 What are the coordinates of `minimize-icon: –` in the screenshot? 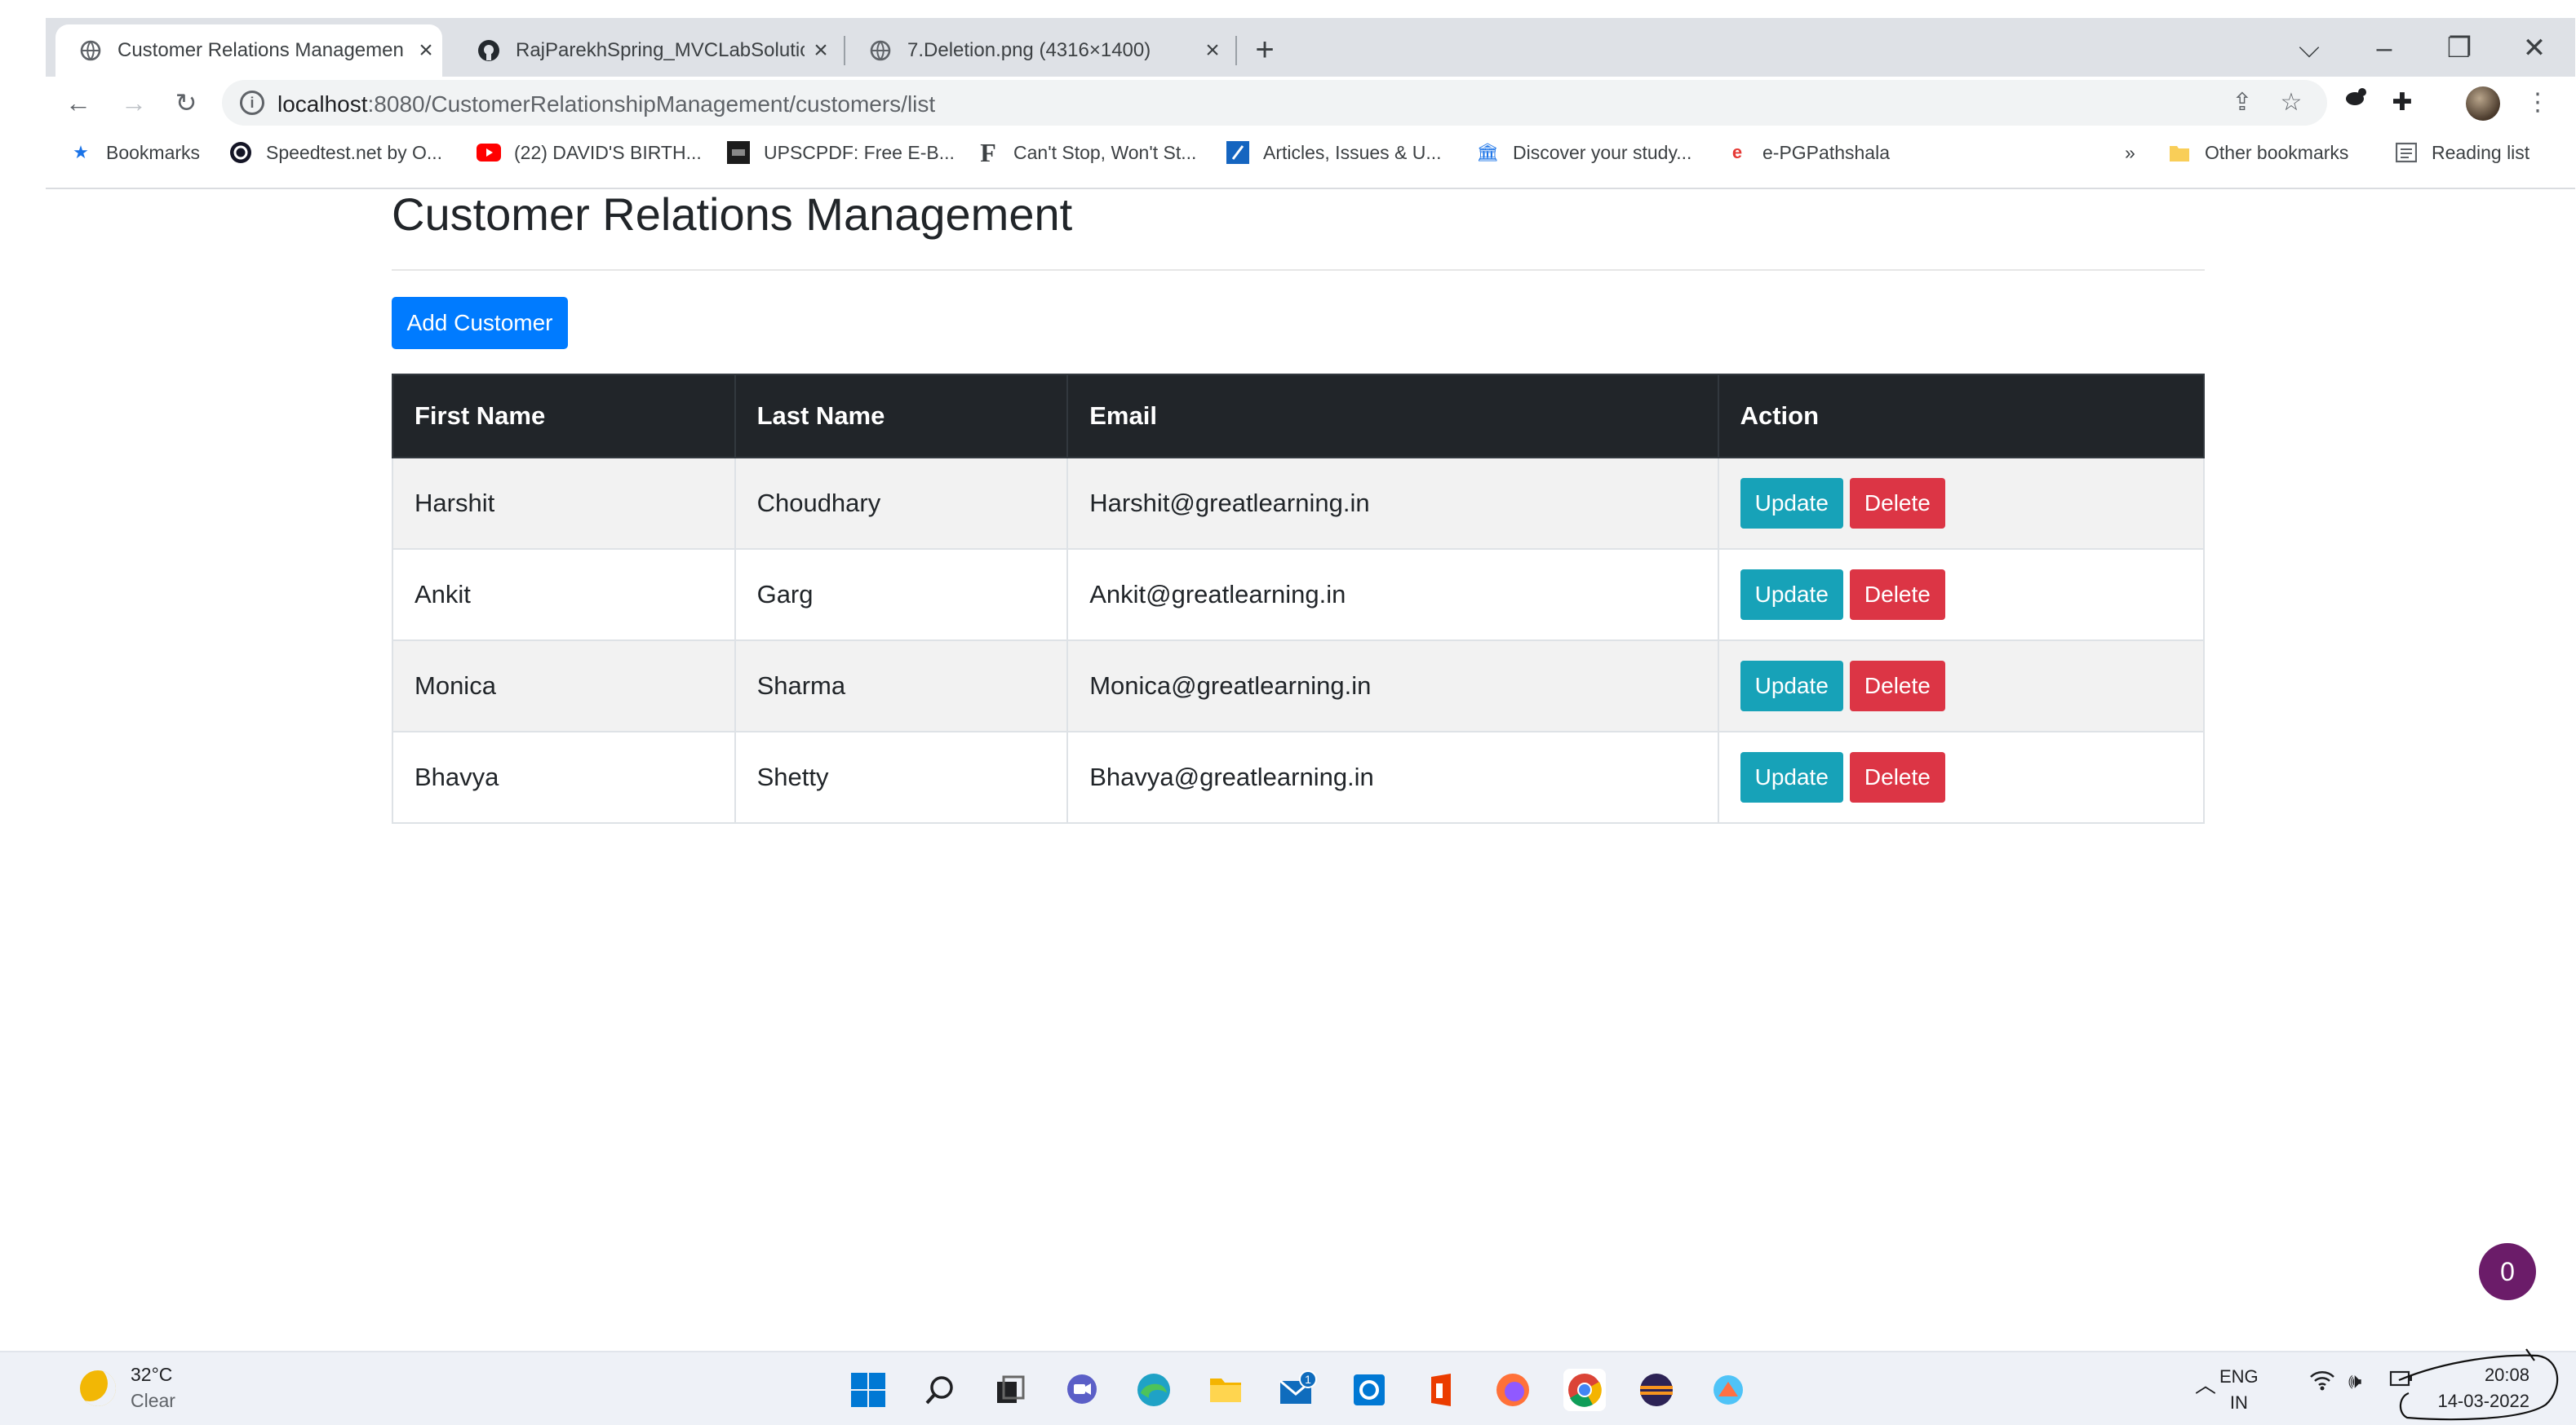 It's located at (2384, 49).